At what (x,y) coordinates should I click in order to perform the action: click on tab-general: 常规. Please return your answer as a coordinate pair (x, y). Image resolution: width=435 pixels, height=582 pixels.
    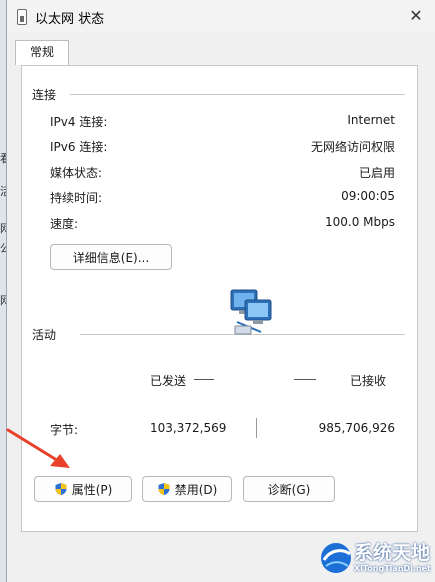
    Looking at the image, I should click on (42, 52).